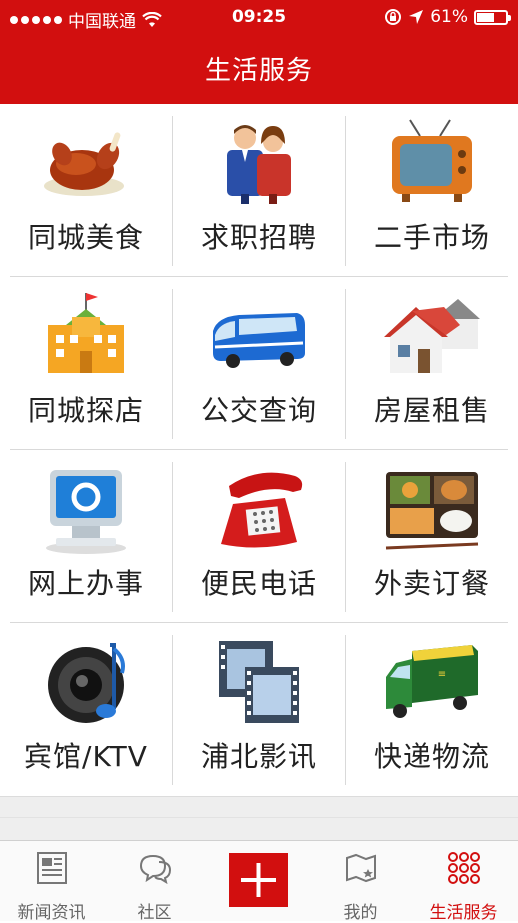  I want to click on plus-icon, so click(258, 880).